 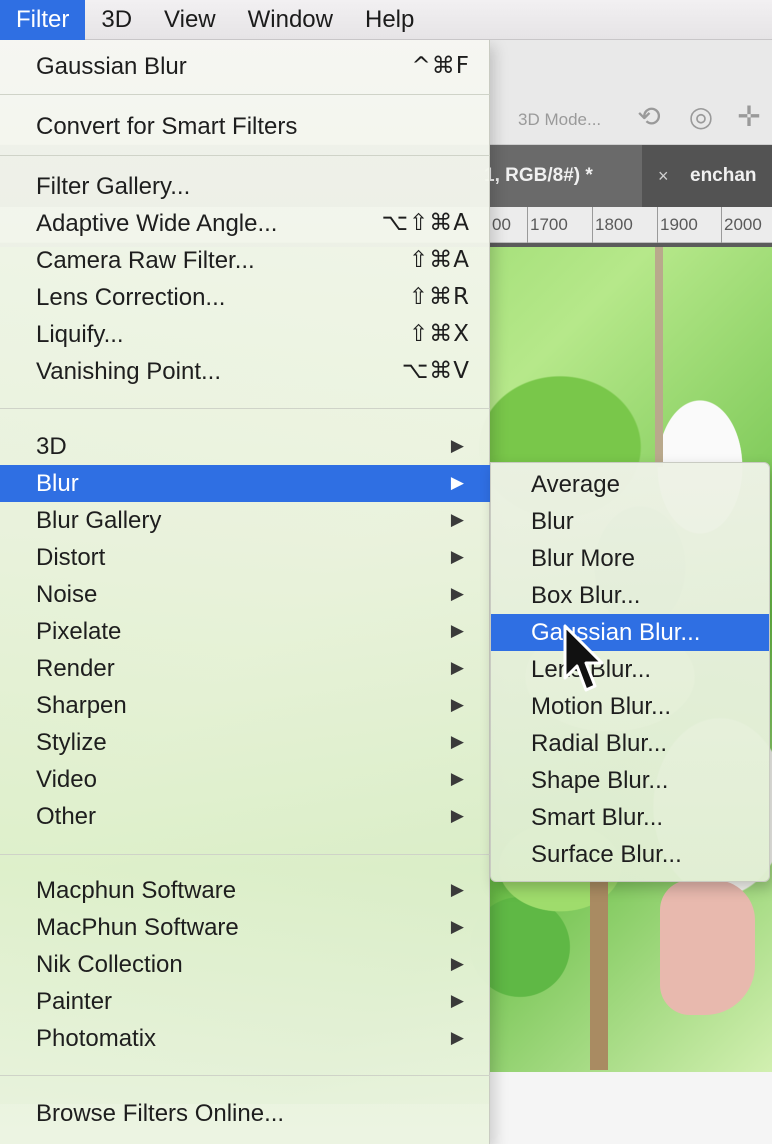 What do you see at coordinates (75, 668) in the screenshot?
I see `menu-item-label: Render` at bounding box center [75, 668].